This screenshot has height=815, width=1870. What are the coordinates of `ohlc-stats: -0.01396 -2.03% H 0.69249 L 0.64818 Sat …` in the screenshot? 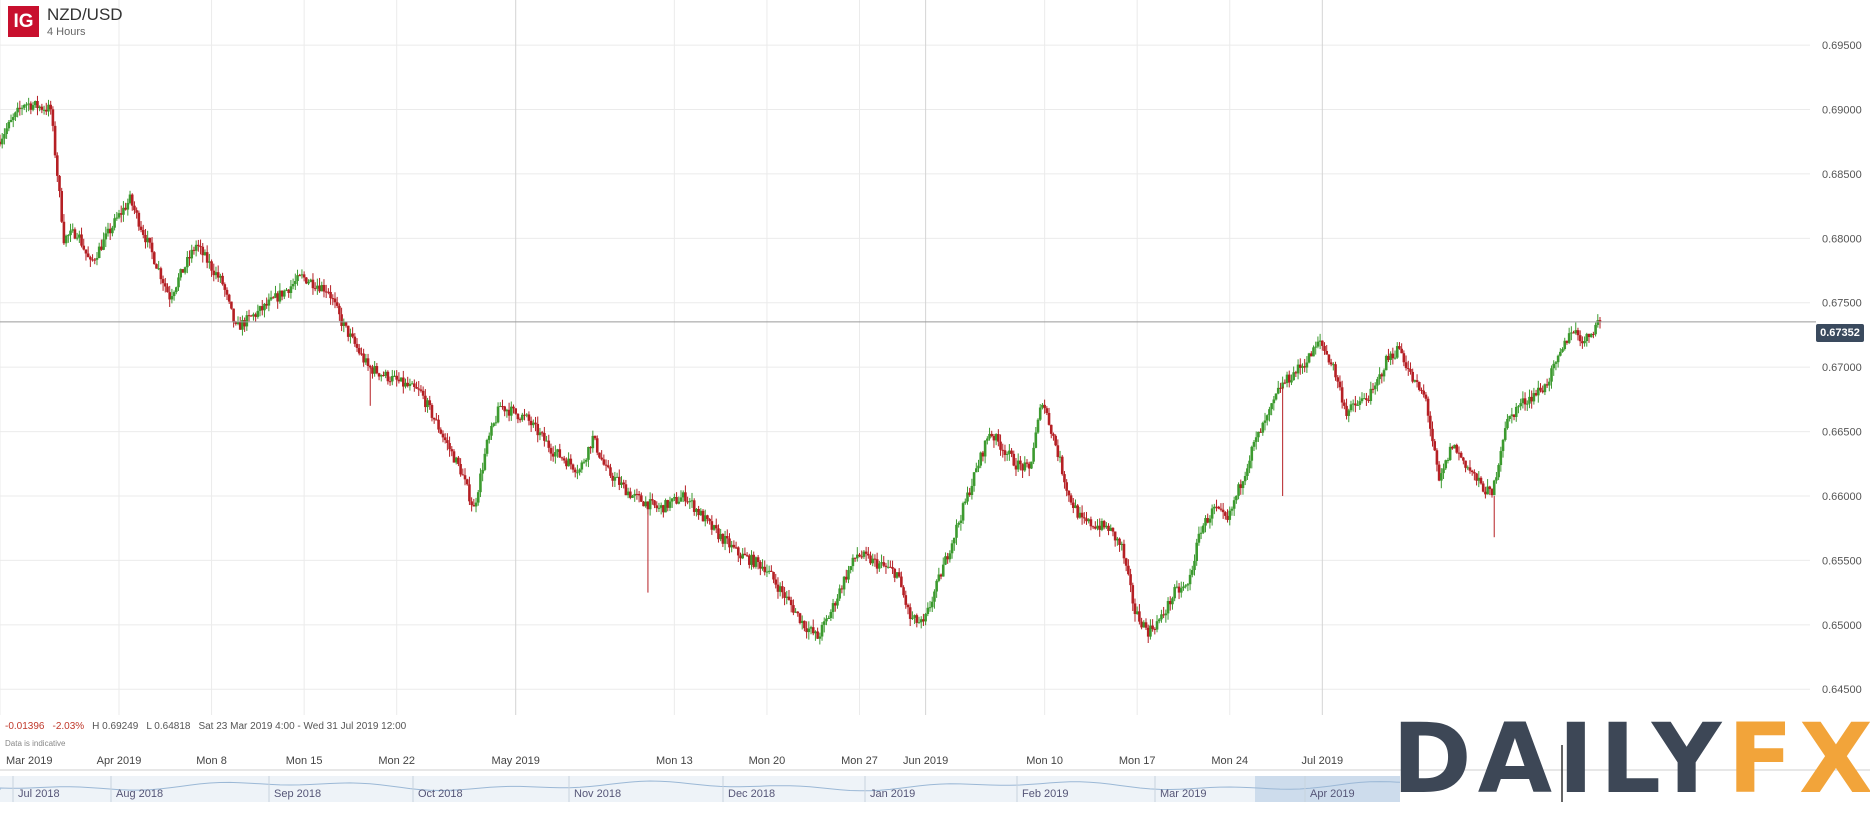 It's located at (205, 726).